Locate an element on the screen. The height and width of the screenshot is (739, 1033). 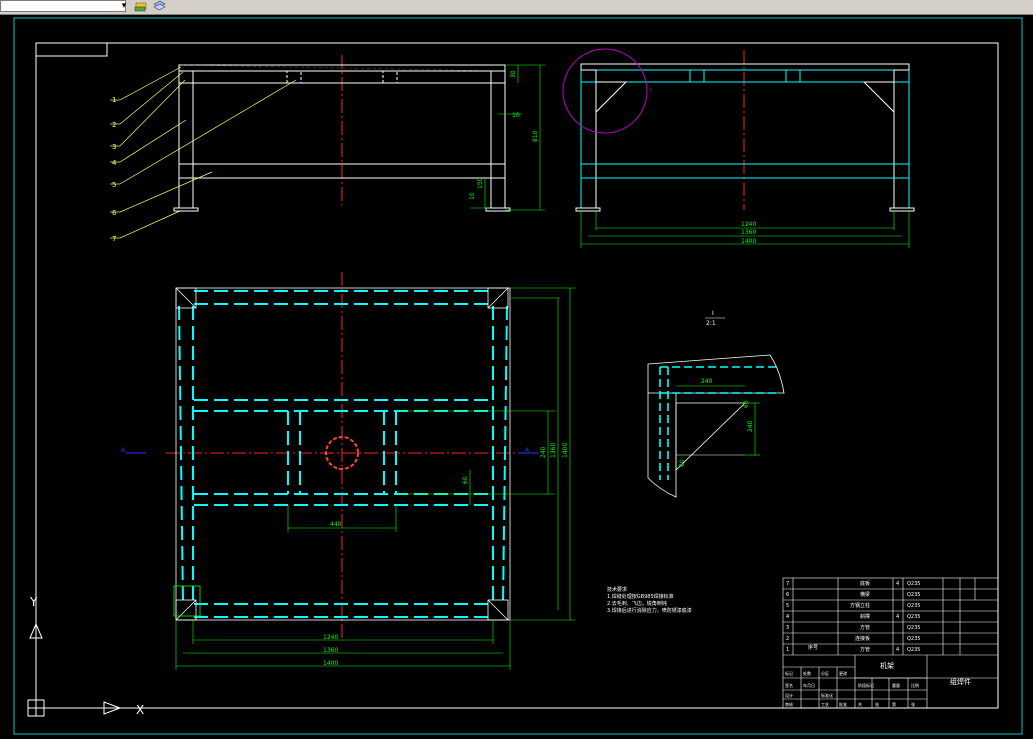
tb-bottom-14: 共 is located at coordinates (860, 704).